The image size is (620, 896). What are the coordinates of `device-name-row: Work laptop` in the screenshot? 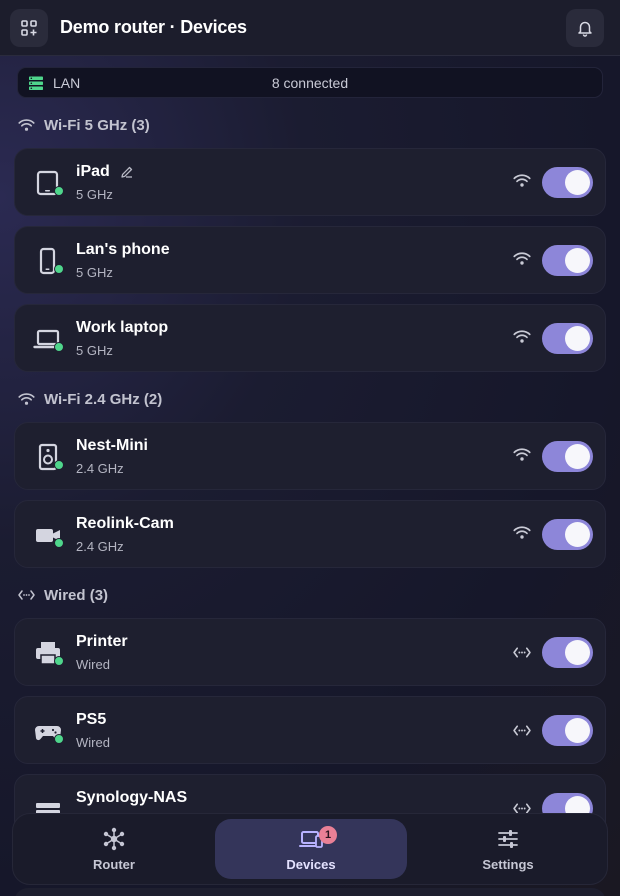 It's located at (122, 328).